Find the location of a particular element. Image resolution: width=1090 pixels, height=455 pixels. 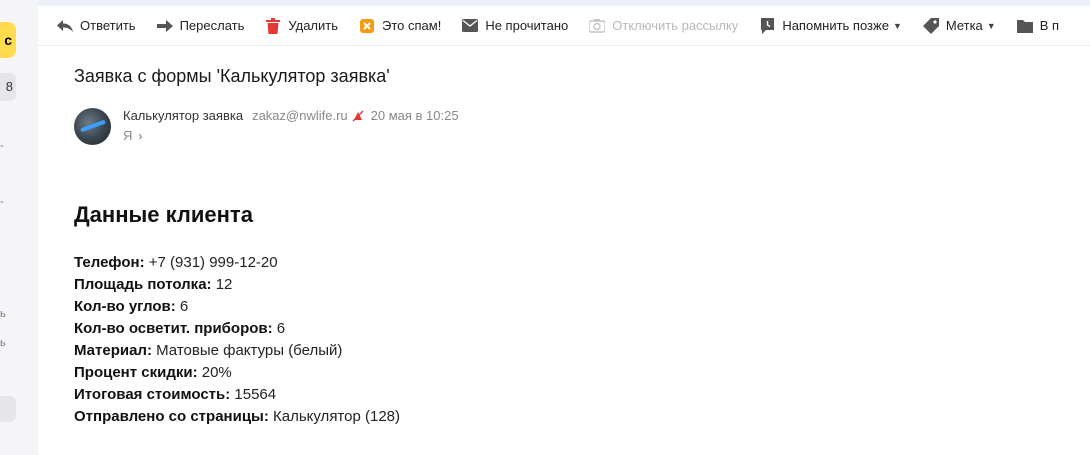

field-row: Материал: Матовые фактуры (белый) is located at coordinates (237, 351).